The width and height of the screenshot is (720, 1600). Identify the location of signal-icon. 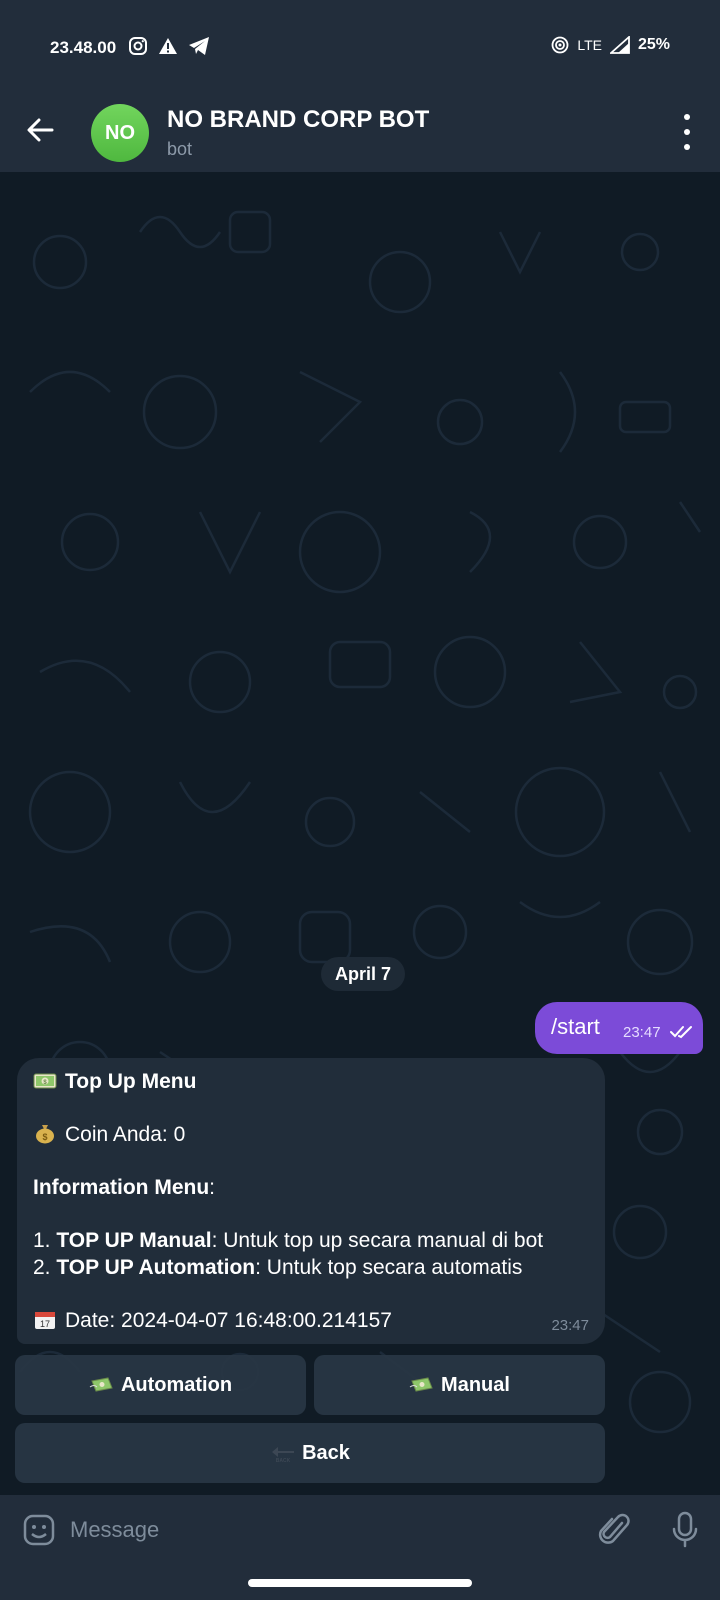
(619, 45).